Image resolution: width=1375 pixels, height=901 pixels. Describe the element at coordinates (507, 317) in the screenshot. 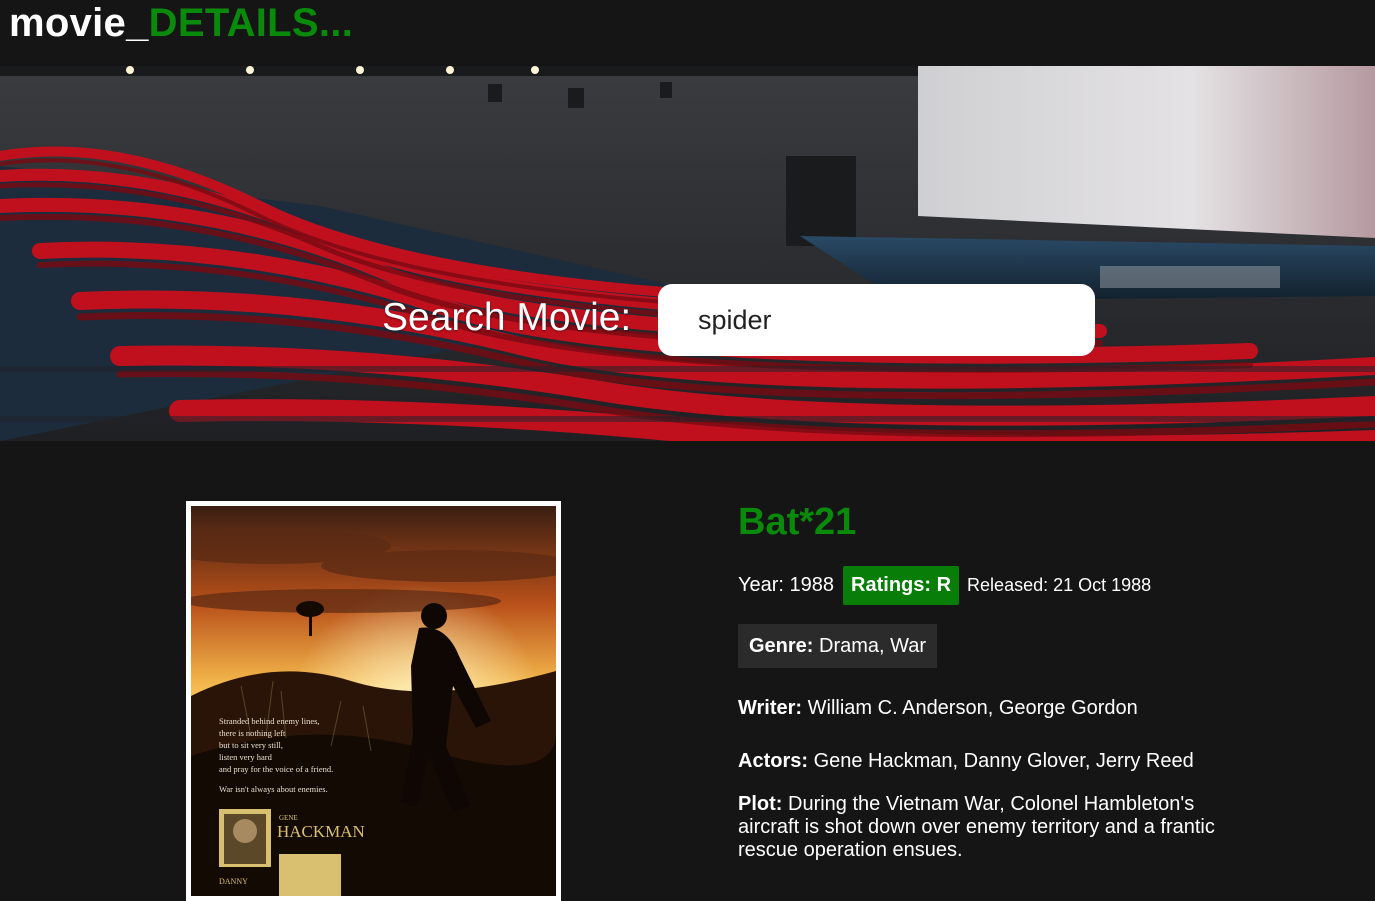

I see `search-label: Search Movie:` at that location.